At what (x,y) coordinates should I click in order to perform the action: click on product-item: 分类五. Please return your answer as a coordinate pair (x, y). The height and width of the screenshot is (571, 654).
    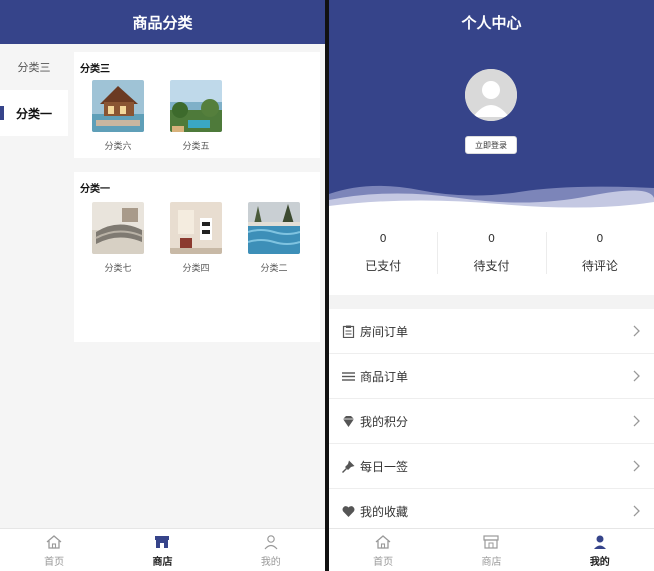
    Looking at the image, I should click on (196, 116).